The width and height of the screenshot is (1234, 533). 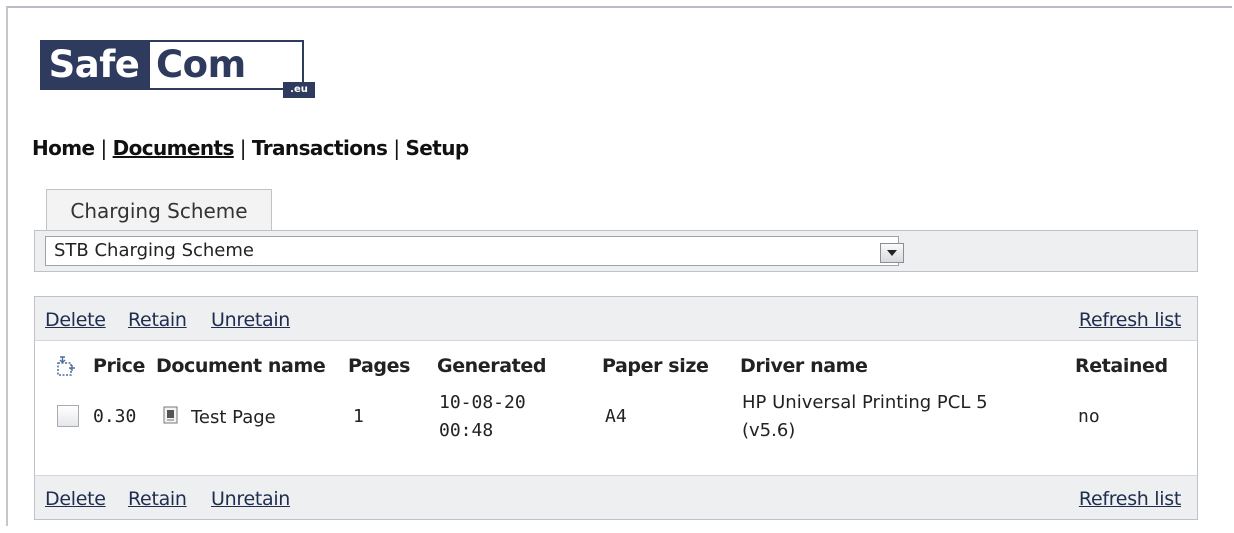 I want to click on logo-eu: .eu, so click(x=299, y=90).